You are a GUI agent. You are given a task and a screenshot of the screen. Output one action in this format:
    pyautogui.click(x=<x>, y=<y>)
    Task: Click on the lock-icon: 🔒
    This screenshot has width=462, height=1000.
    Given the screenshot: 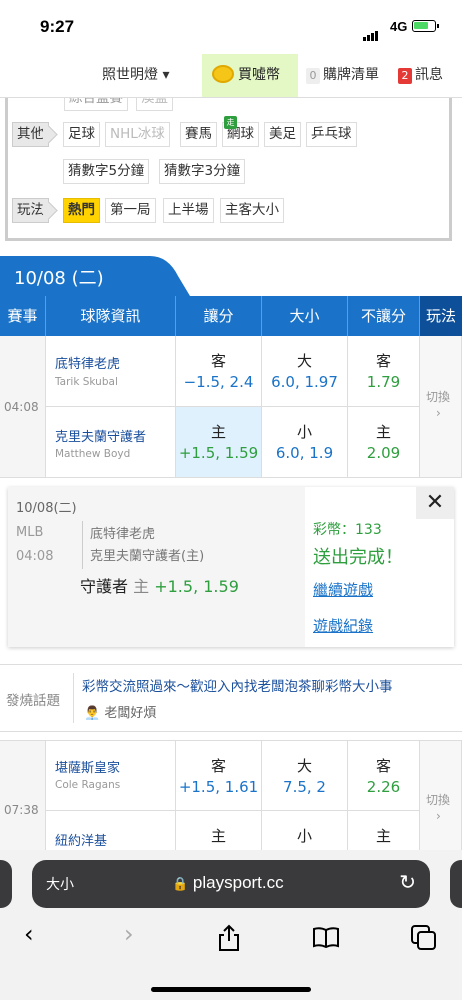 What is the action you would take?
    pyautogui.click(x=180, y=883)
    